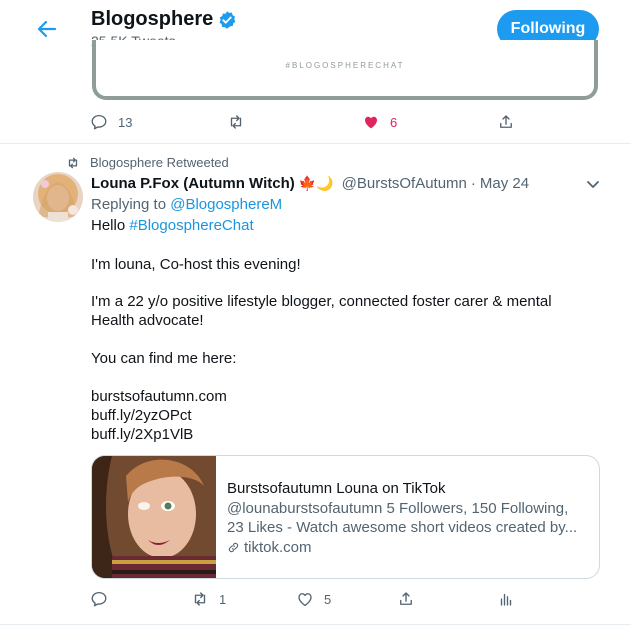  Describe the element at coordinates (159, 396) in the screenshot. I see `link-burstsofautumn: burstsofautumn.com` at that location.